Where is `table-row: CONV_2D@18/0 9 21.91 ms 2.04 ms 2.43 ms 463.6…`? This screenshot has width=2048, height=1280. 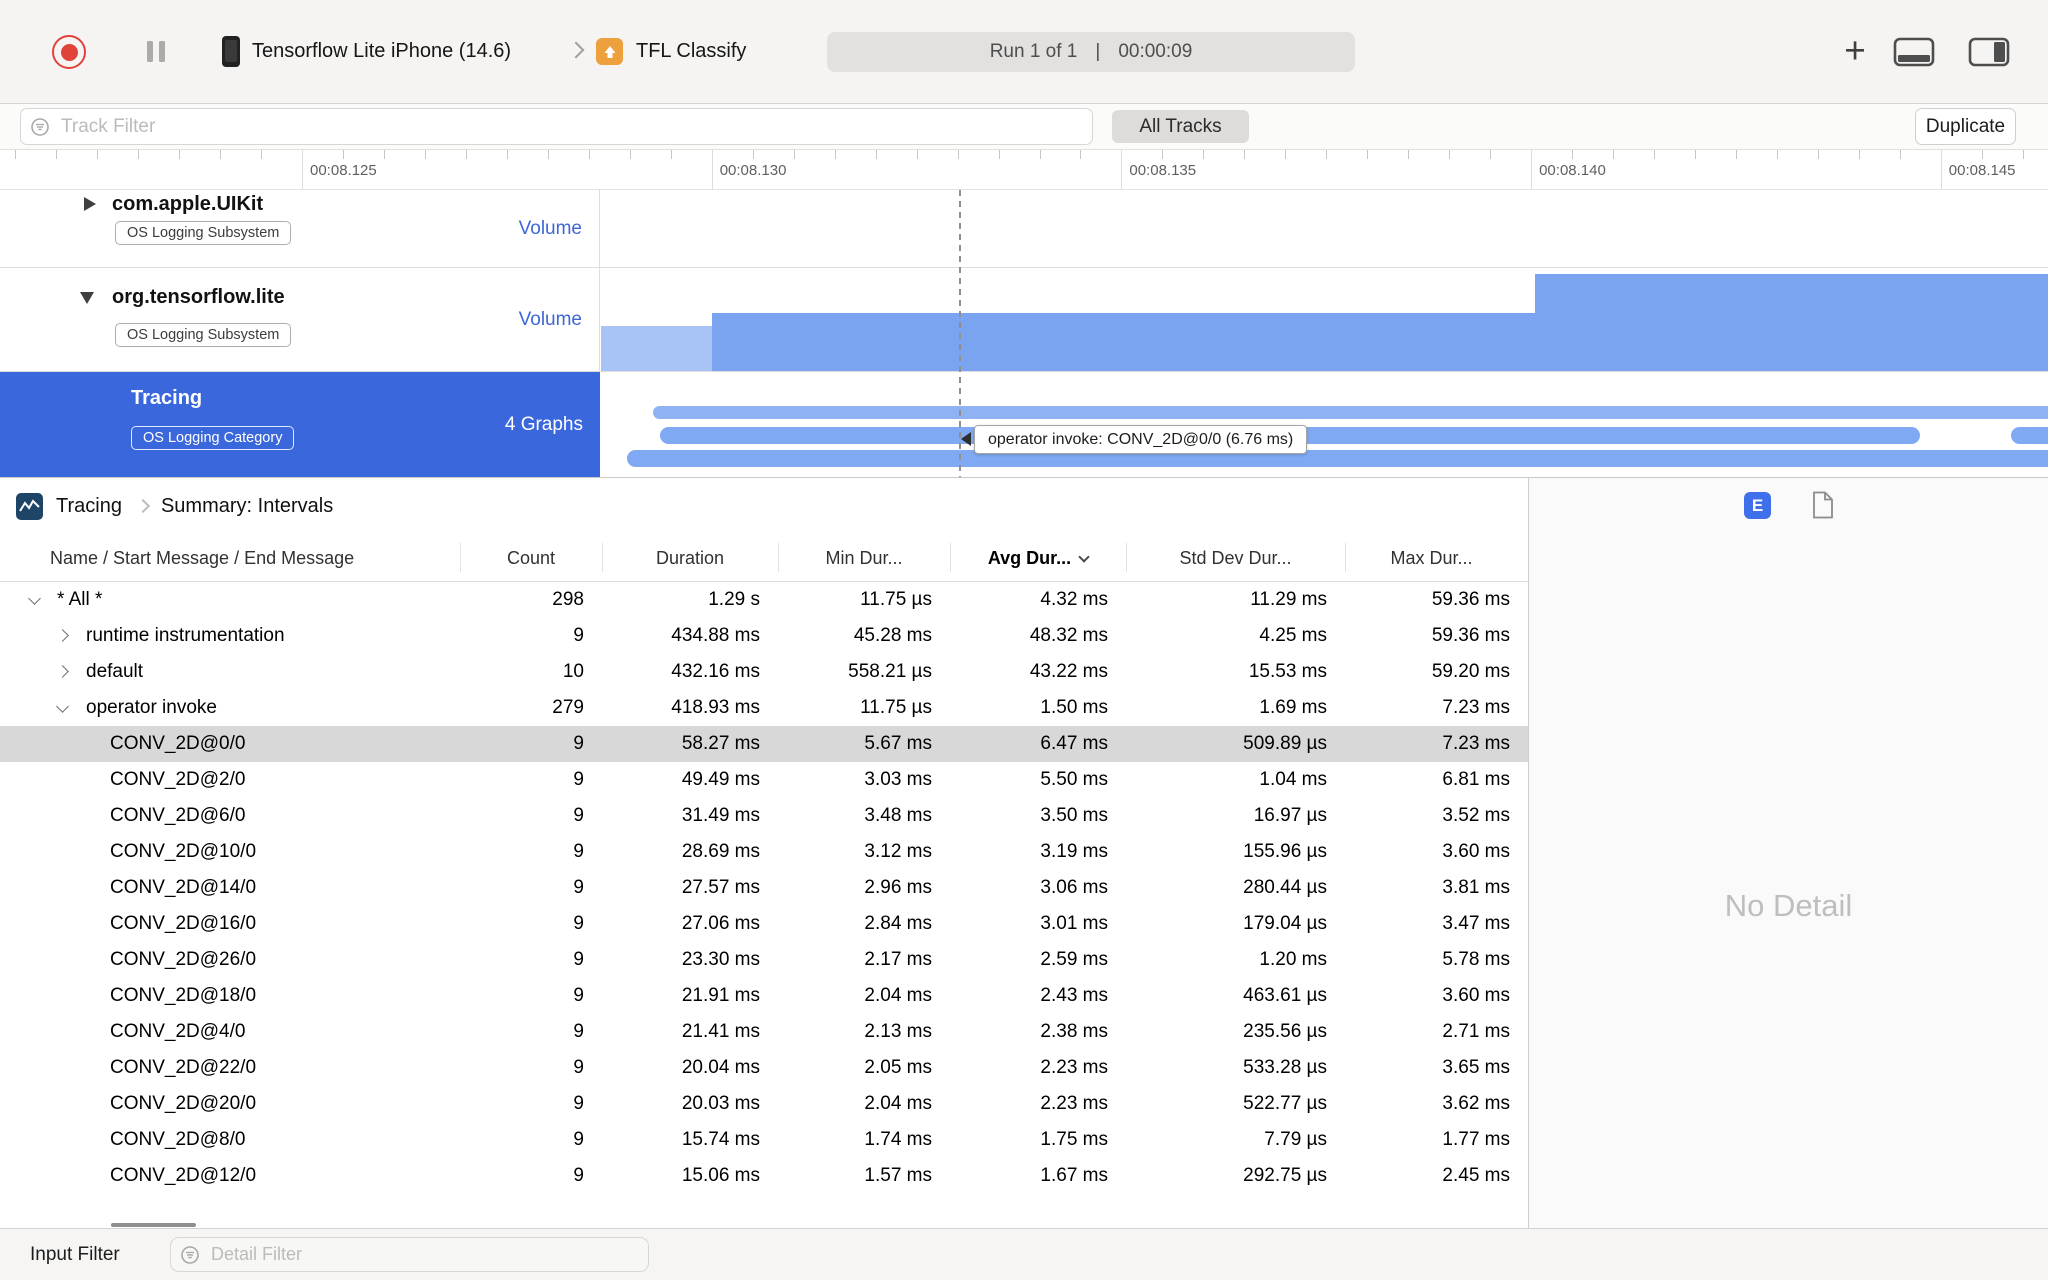 table-row: CONV_2D@18/0 9 21.91 ms 2.04 ms 2.43 ms 463.6… is located at coordinates (764, 996).